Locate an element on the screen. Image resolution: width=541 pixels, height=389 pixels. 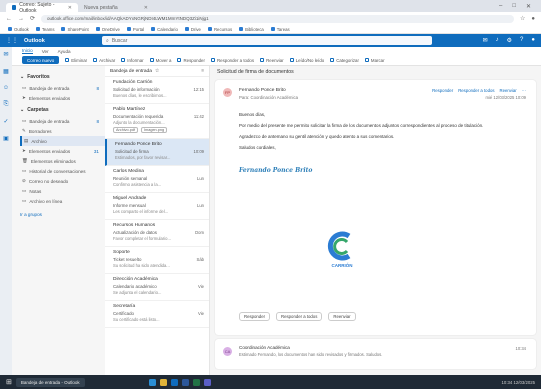
gear-icon: ⚙ is located at coordinates (509, 40).